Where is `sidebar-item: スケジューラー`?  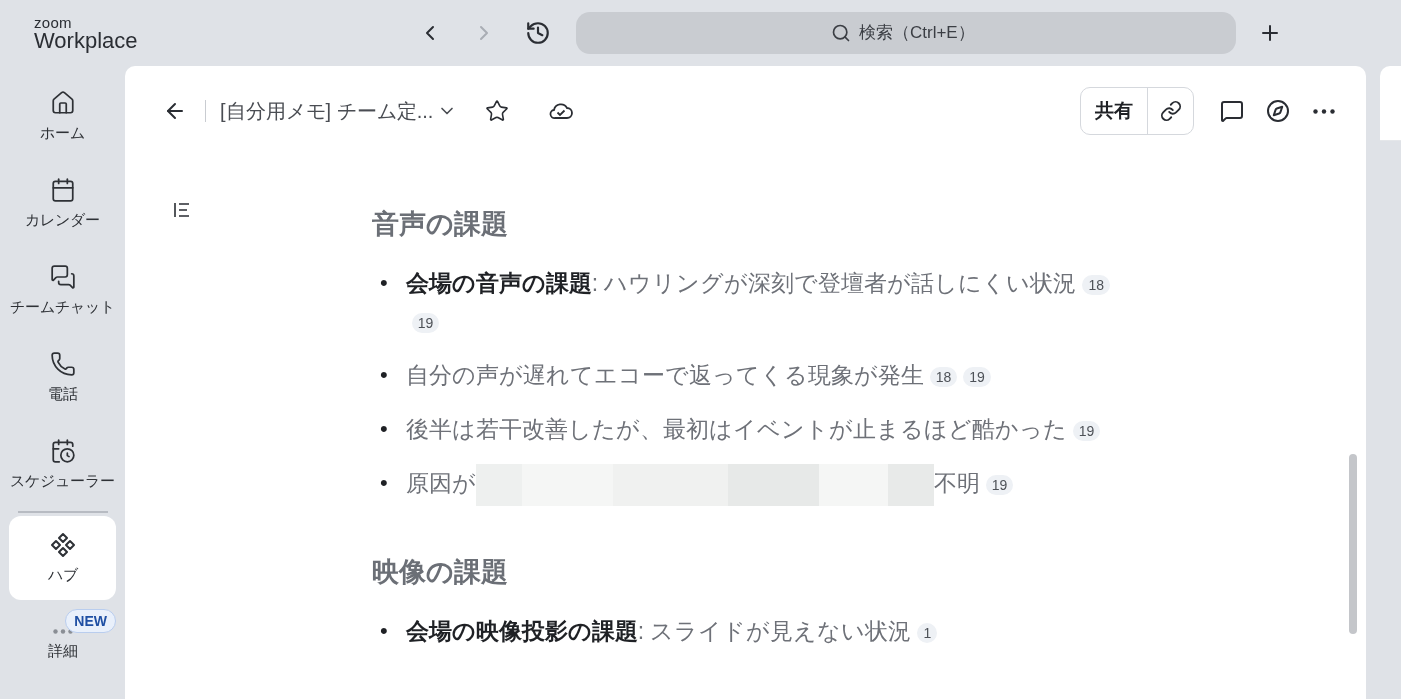 sidebar-item: スケジューラー is located at coordinates (62, 464).